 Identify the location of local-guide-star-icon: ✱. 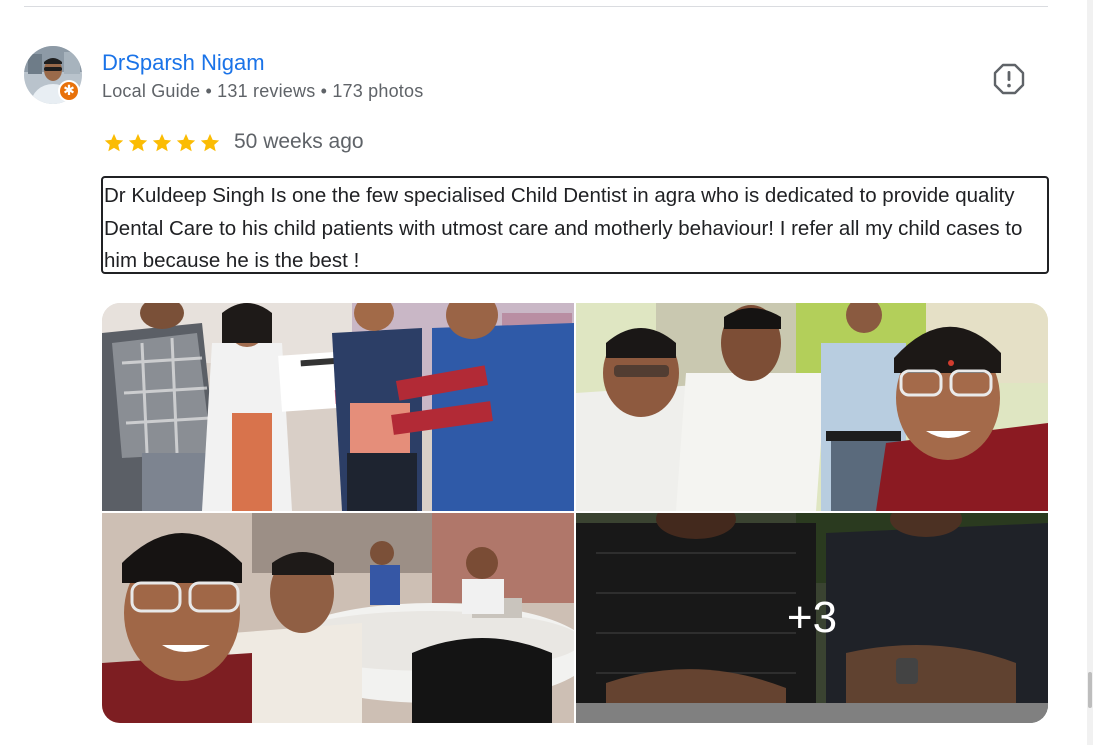
(69, 91).